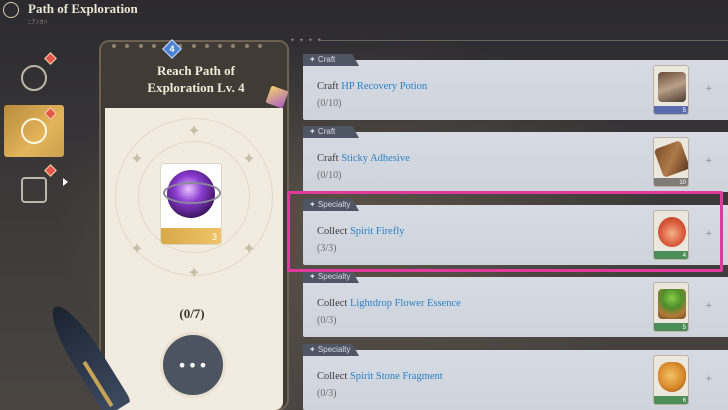 Image resolution: width=728 pixels, height=410 pixels. I want to click on task-description: Craft Sticky Adhesive, so click(363, 158).